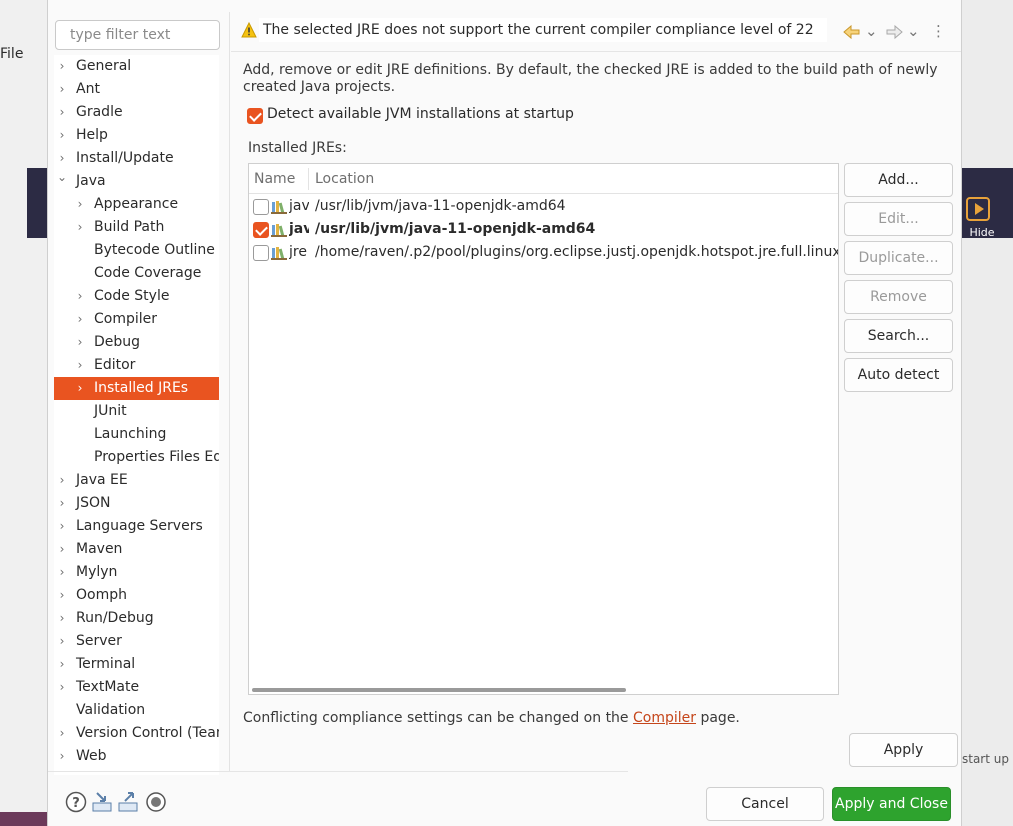  I want to click on tree-item-label: JSON, so click(93, 503).